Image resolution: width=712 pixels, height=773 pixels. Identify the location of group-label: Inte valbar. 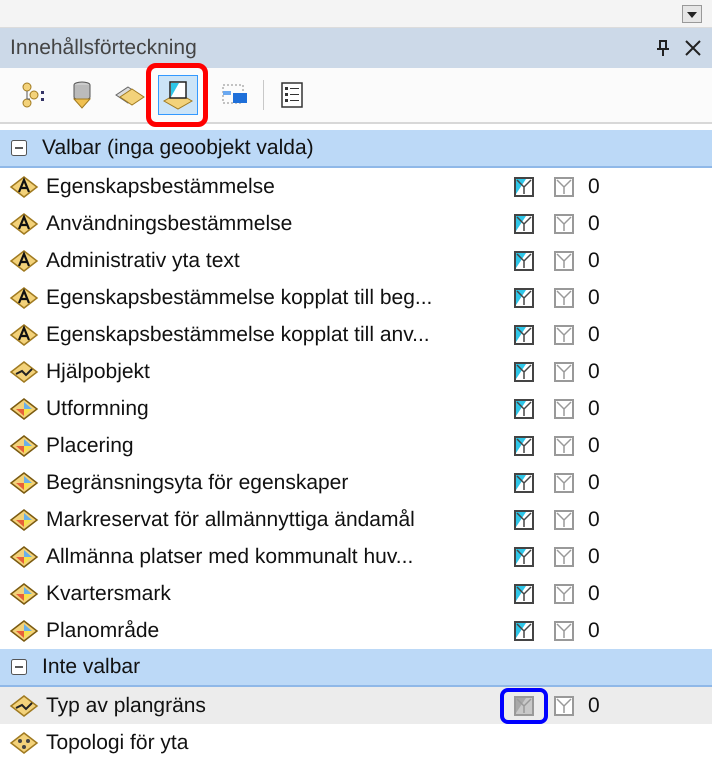
(91, 667).